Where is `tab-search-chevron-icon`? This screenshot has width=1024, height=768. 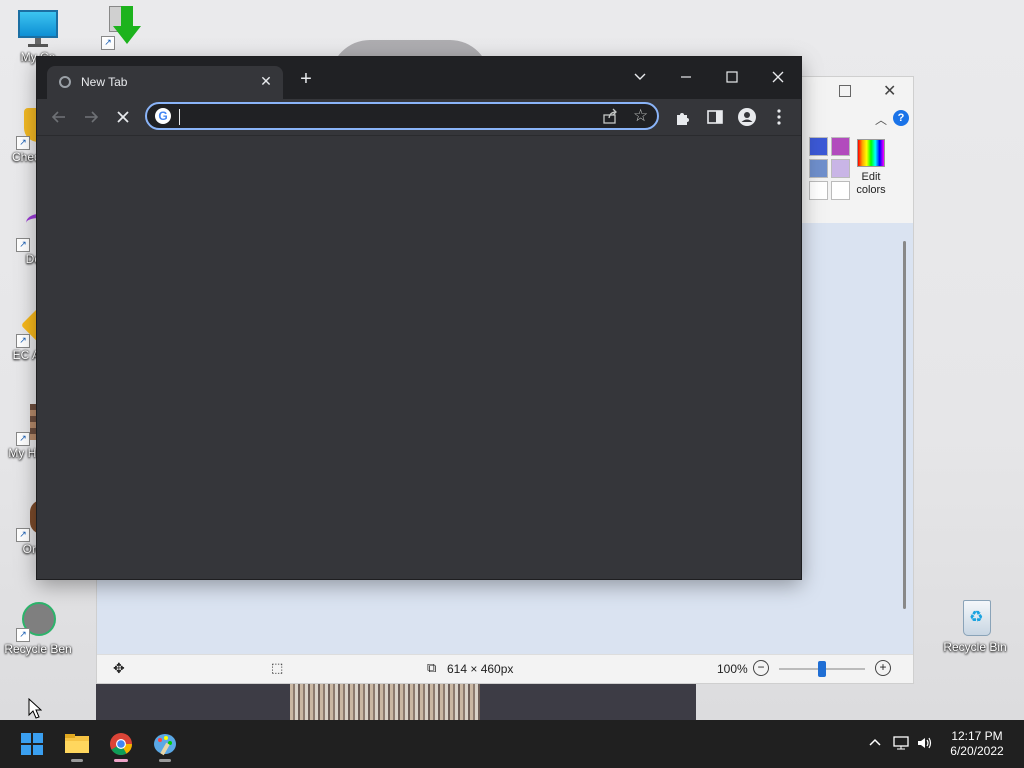
tab-search-chevron-icon is located at coordinates (640, 77).